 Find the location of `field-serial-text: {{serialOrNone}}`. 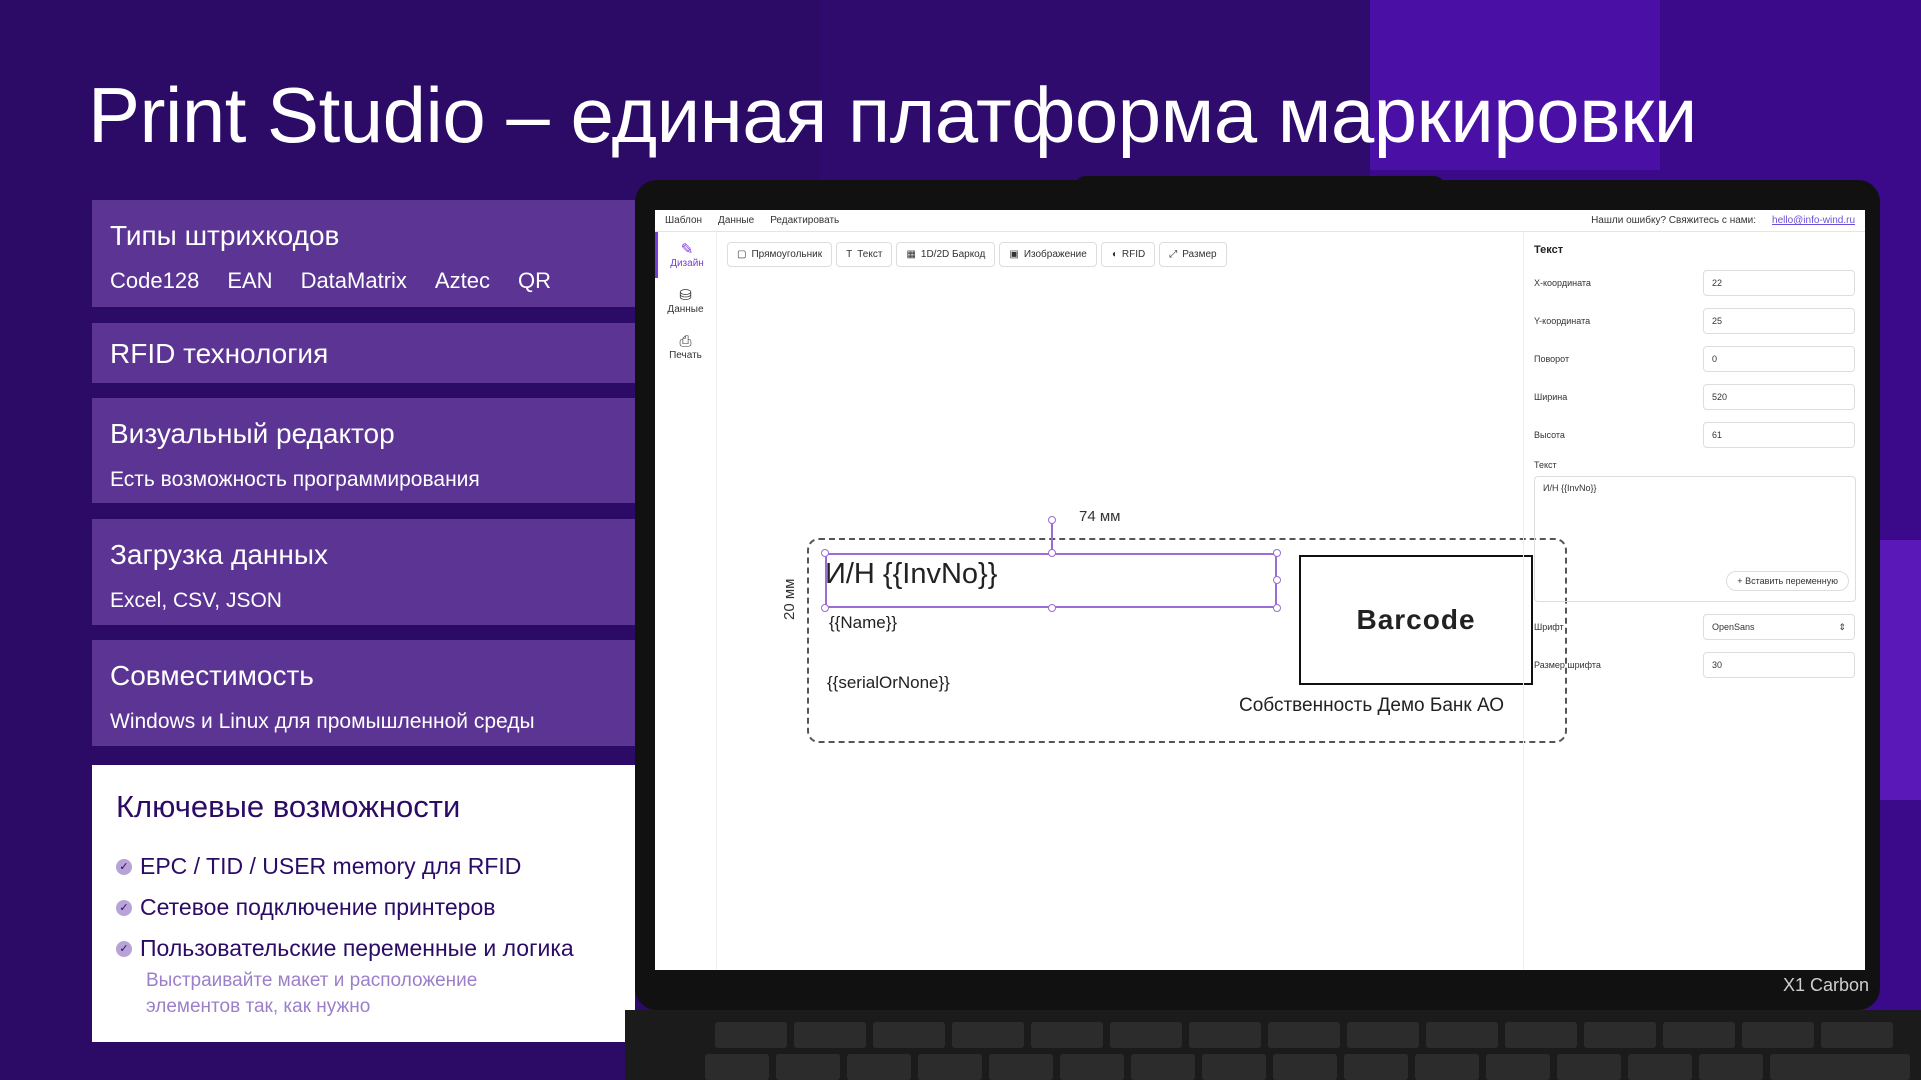

field-serial-text: {{serialOrNone}} is located at coordinates (888, 683).